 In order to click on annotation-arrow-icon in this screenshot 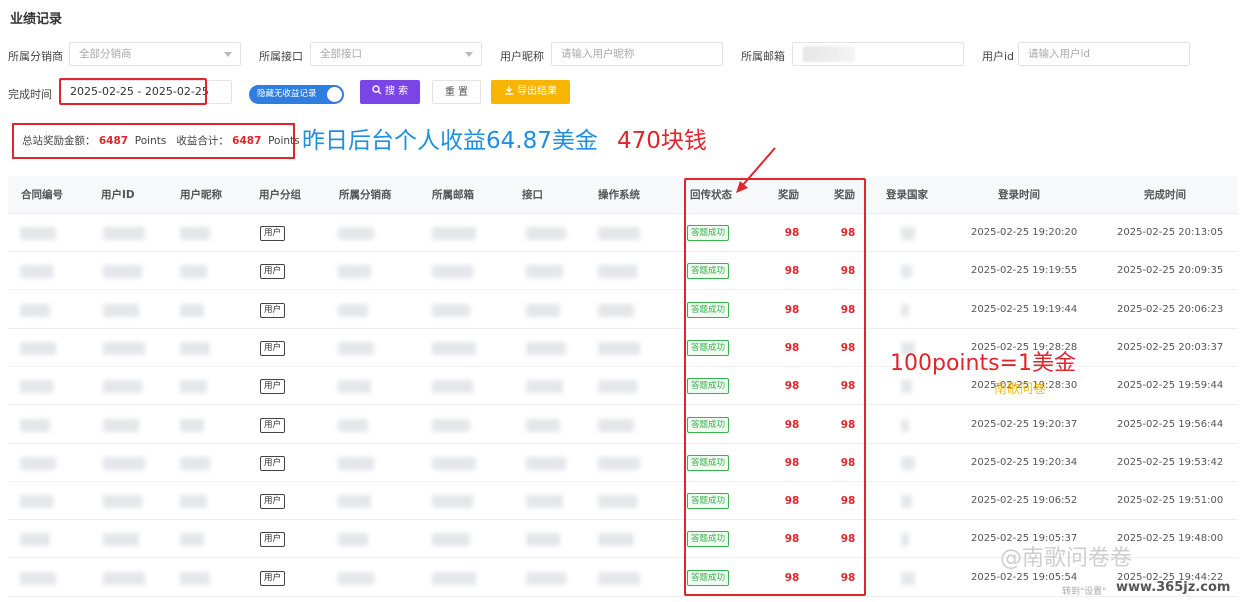, I will do `click(756, 170)`.